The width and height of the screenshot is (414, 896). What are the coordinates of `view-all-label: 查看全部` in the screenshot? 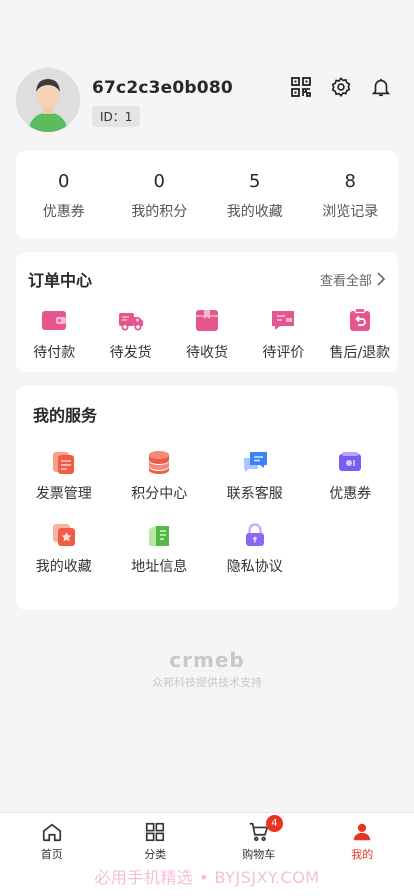 It's located at (345, 281).